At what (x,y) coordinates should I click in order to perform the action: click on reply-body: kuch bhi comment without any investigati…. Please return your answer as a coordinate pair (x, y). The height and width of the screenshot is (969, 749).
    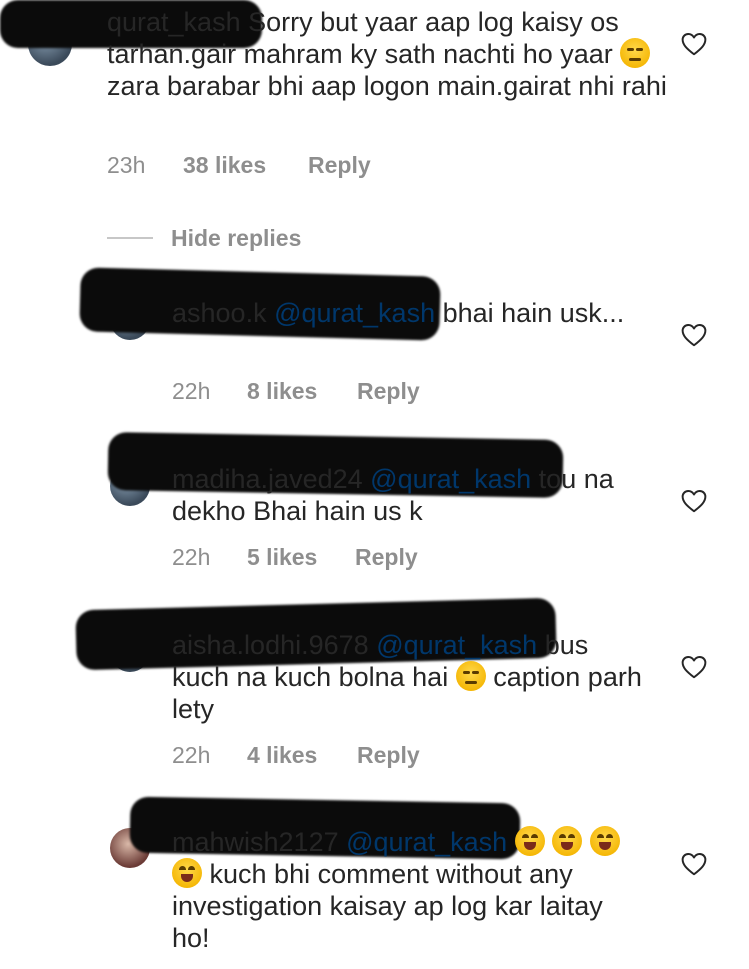
    Looking at the image, I should click on (387, 906).